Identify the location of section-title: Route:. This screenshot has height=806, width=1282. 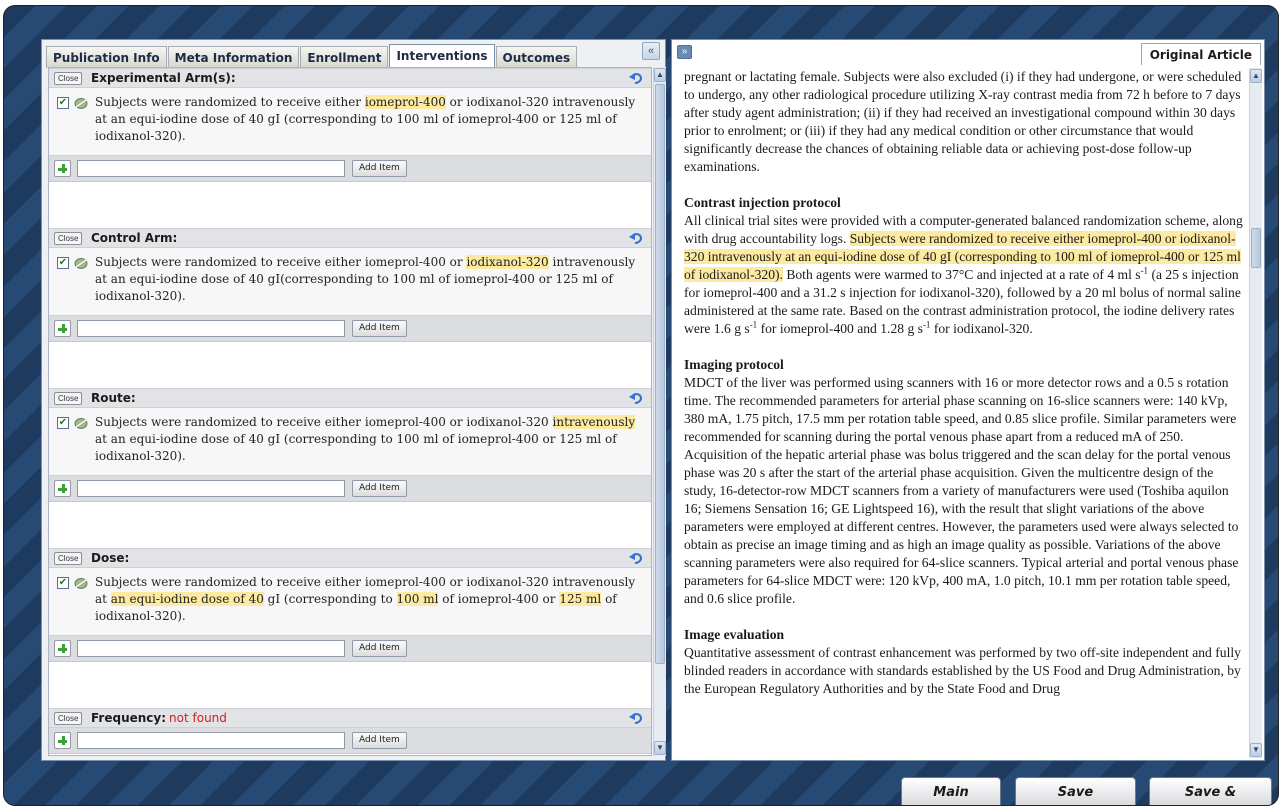
(113, 398).